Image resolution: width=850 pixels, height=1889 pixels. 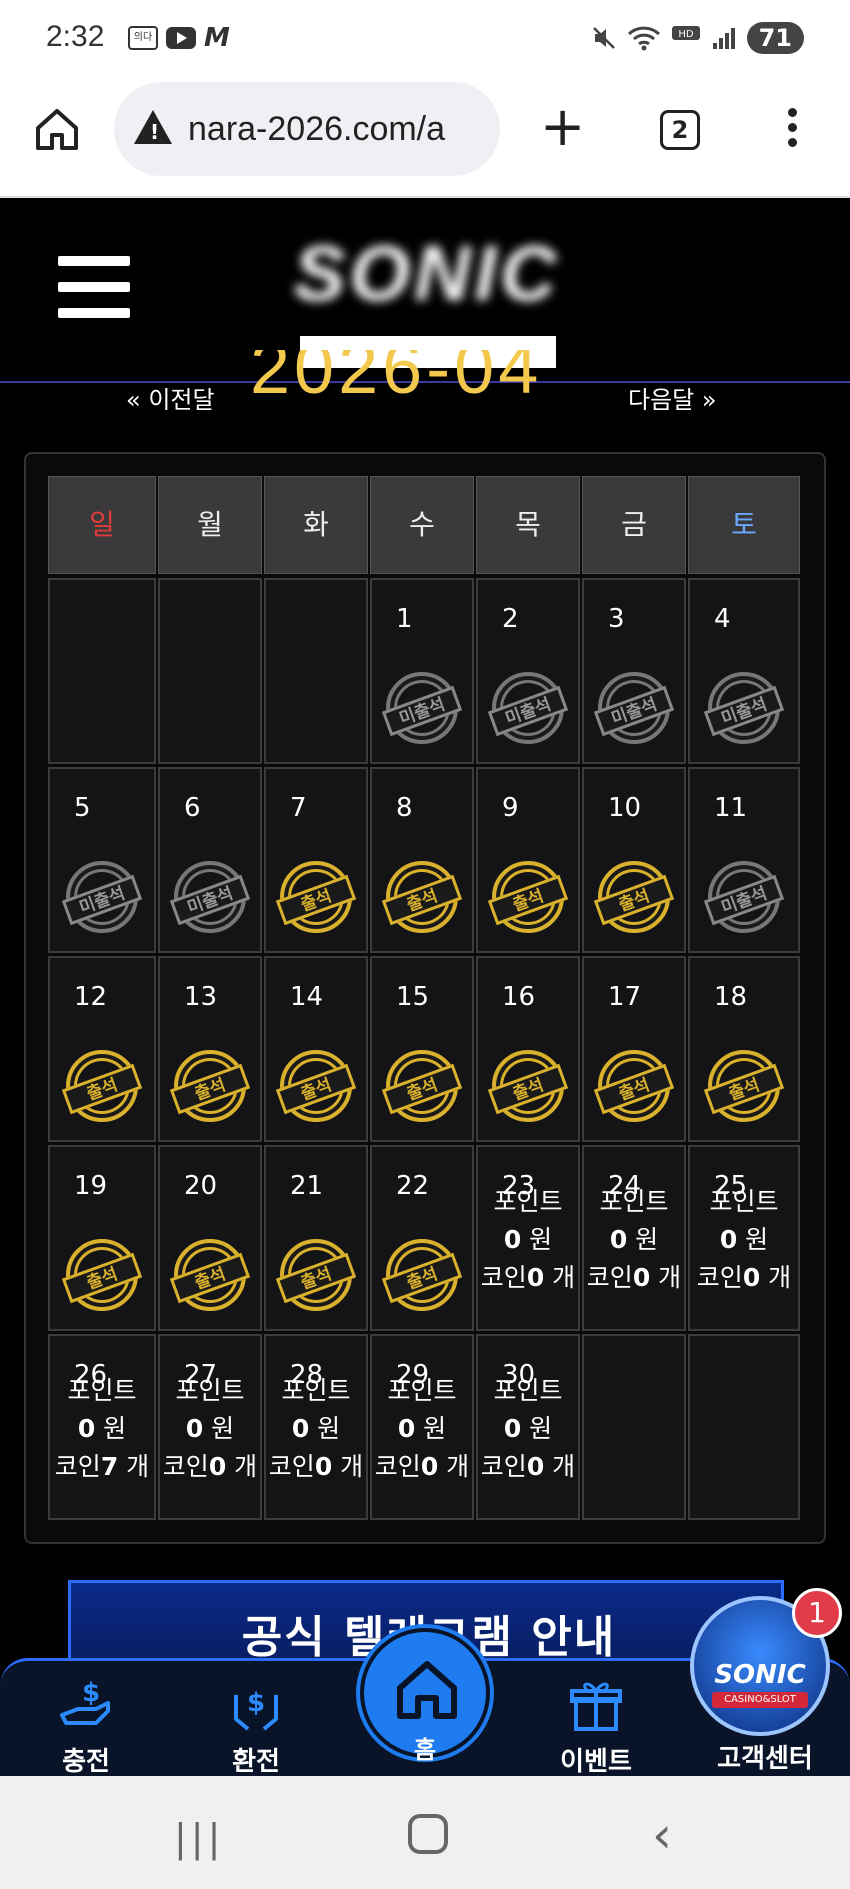 I want to click on calendar-day-cell: 30 포인트 0 원 코인0 개, so click(x=528, y=1427).